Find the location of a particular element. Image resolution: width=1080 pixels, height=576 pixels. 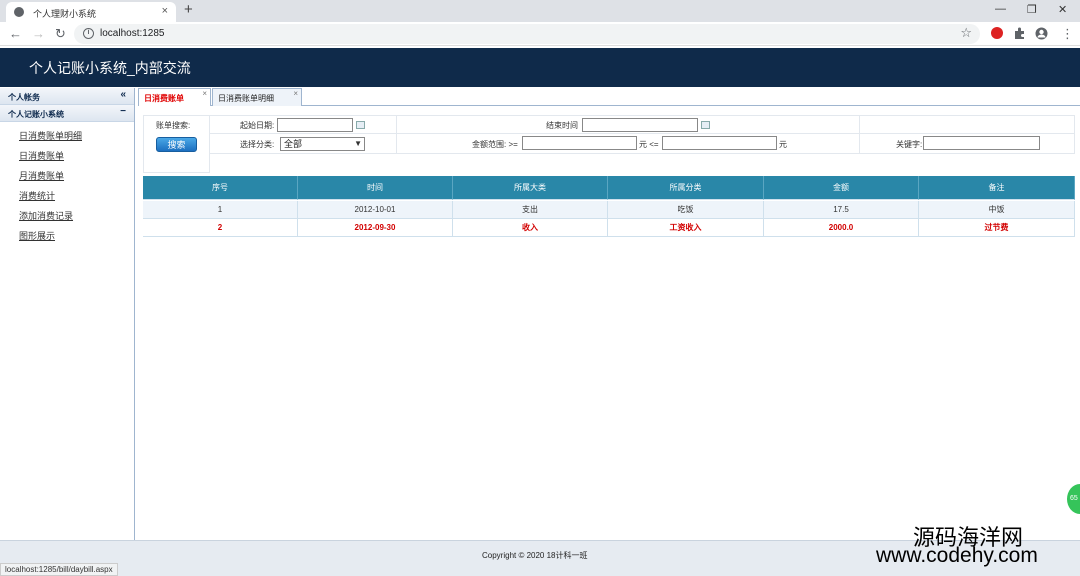

amount-max-input is located at coordinates (719, 143).